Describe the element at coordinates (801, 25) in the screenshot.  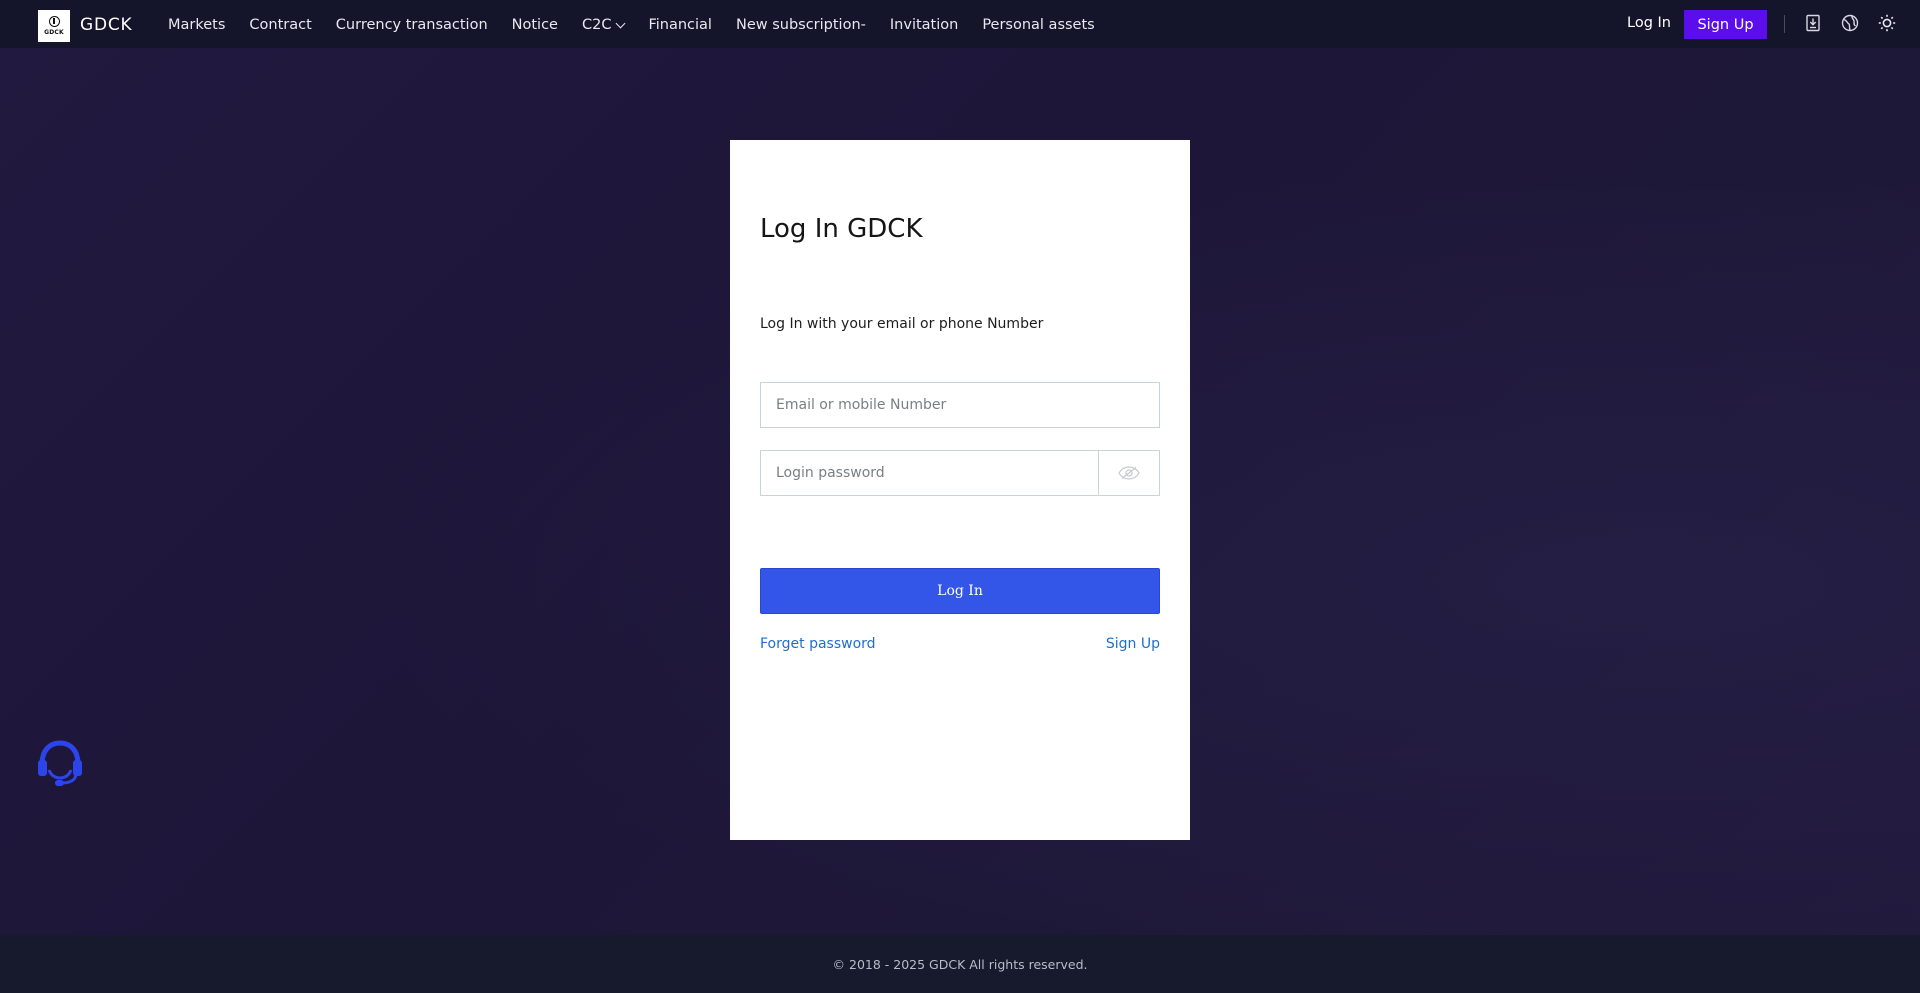
I see `nav-item-new-subscription: New subscription-` at that location.